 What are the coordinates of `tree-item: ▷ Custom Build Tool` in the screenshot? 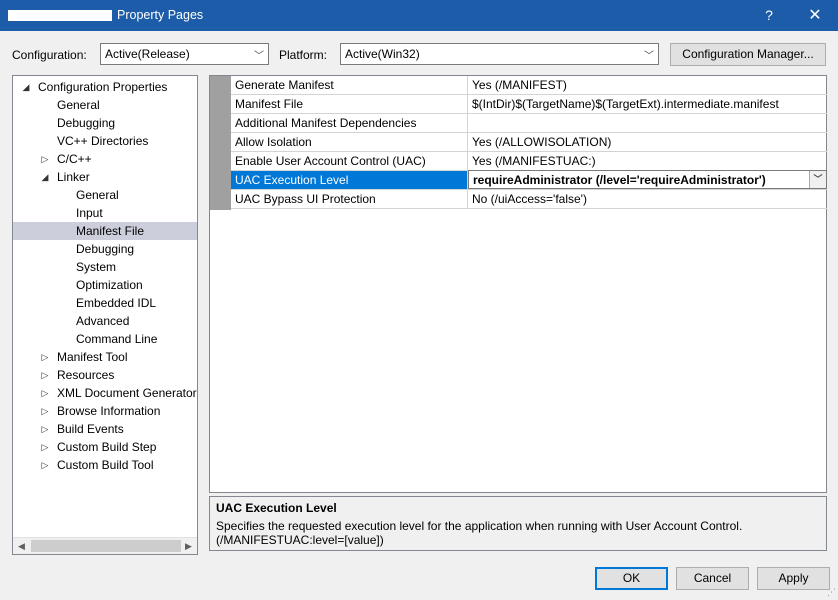 It's located at (105, 465).